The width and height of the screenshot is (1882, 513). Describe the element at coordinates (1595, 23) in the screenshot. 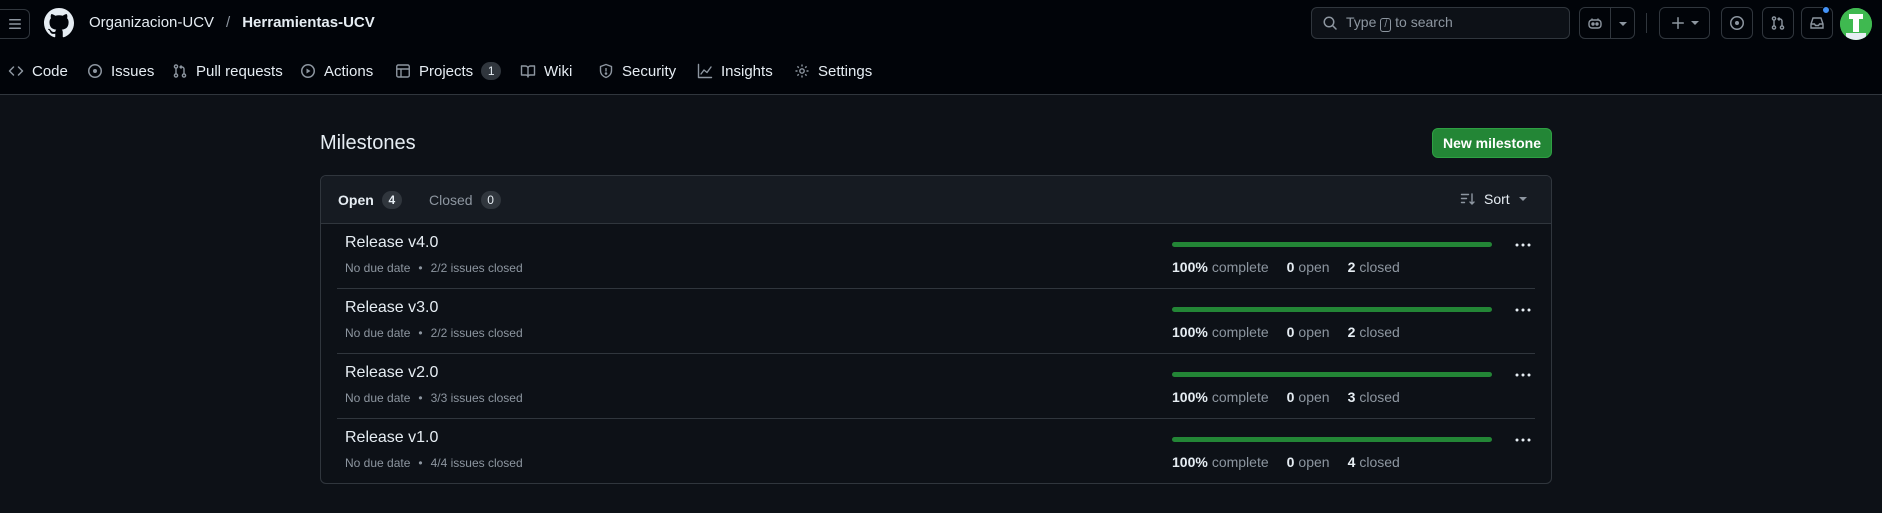

I see `copilot-icon` at that location.